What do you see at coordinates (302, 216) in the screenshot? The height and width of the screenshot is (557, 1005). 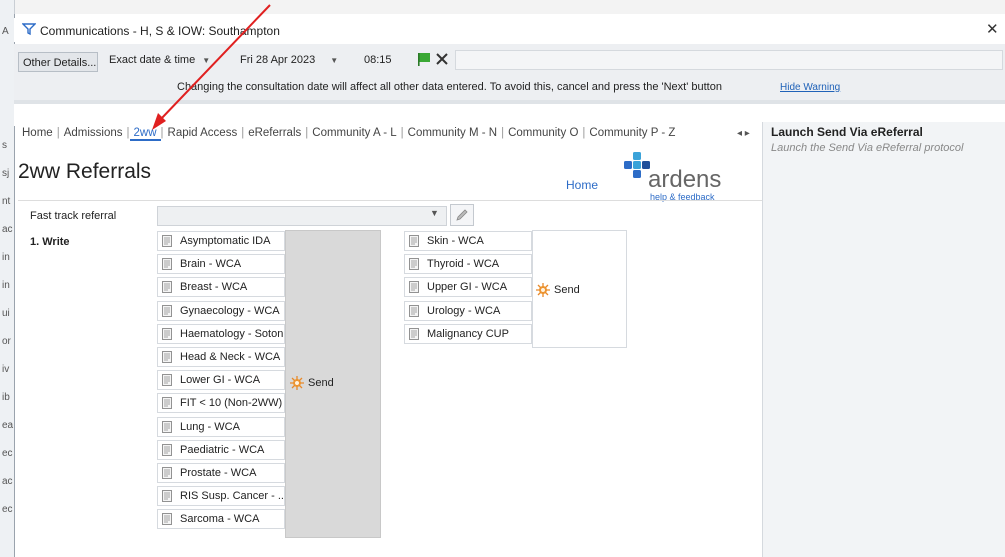 I see `fast-track-dropdown` at bounding box center [302, 216].